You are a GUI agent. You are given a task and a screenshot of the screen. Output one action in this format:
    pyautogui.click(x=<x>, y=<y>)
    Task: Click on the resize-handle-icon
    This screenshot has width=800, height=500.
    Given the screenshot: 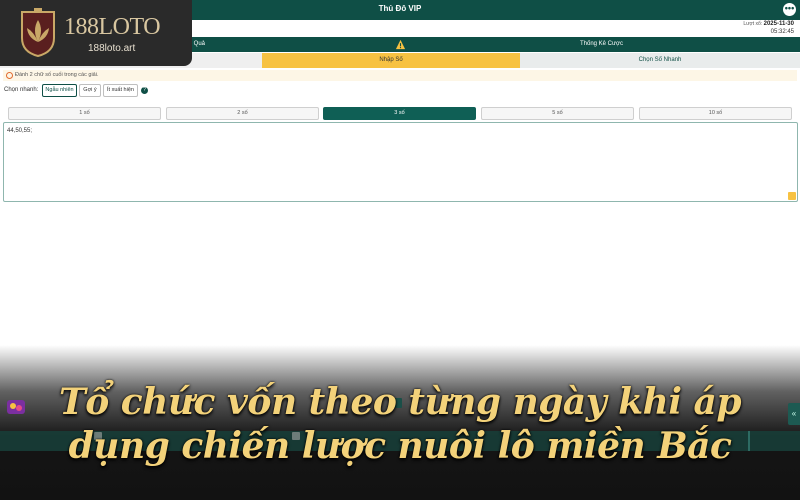 What is the action you would take?
    pyautogui.click(x=792, y=196)
    